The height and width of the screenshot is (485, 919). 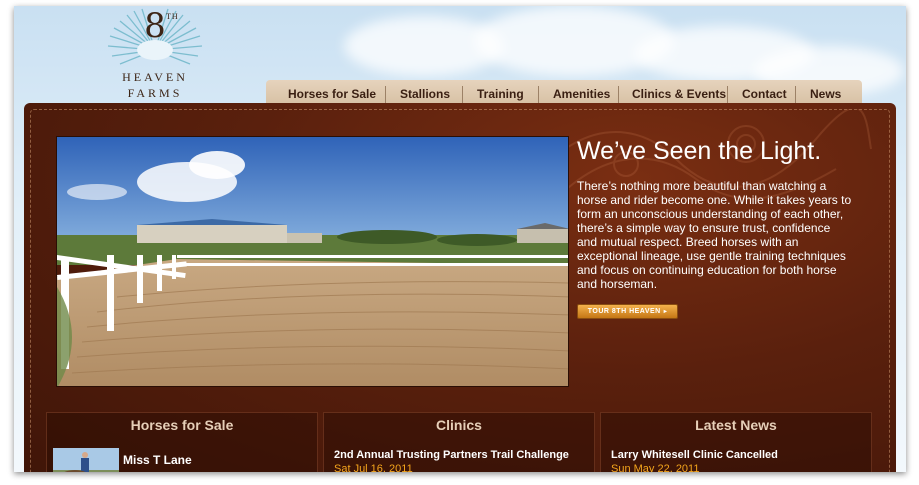 I want to click on tour-button: TOUR 8TH HEAVEN ▸, so click(x=627, y=311).